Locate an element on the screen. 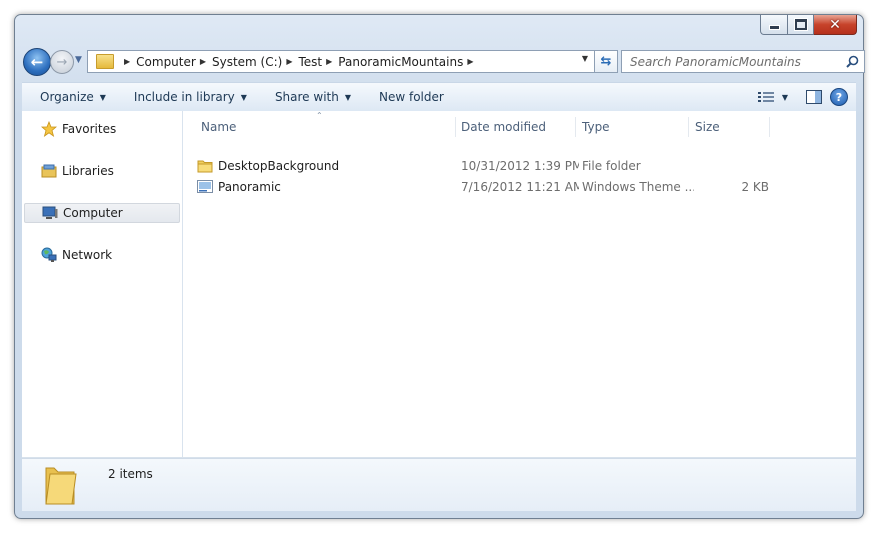 The height and width of the screenshot is (536, 882). back-button: ← is located at coordinates (37, 62).